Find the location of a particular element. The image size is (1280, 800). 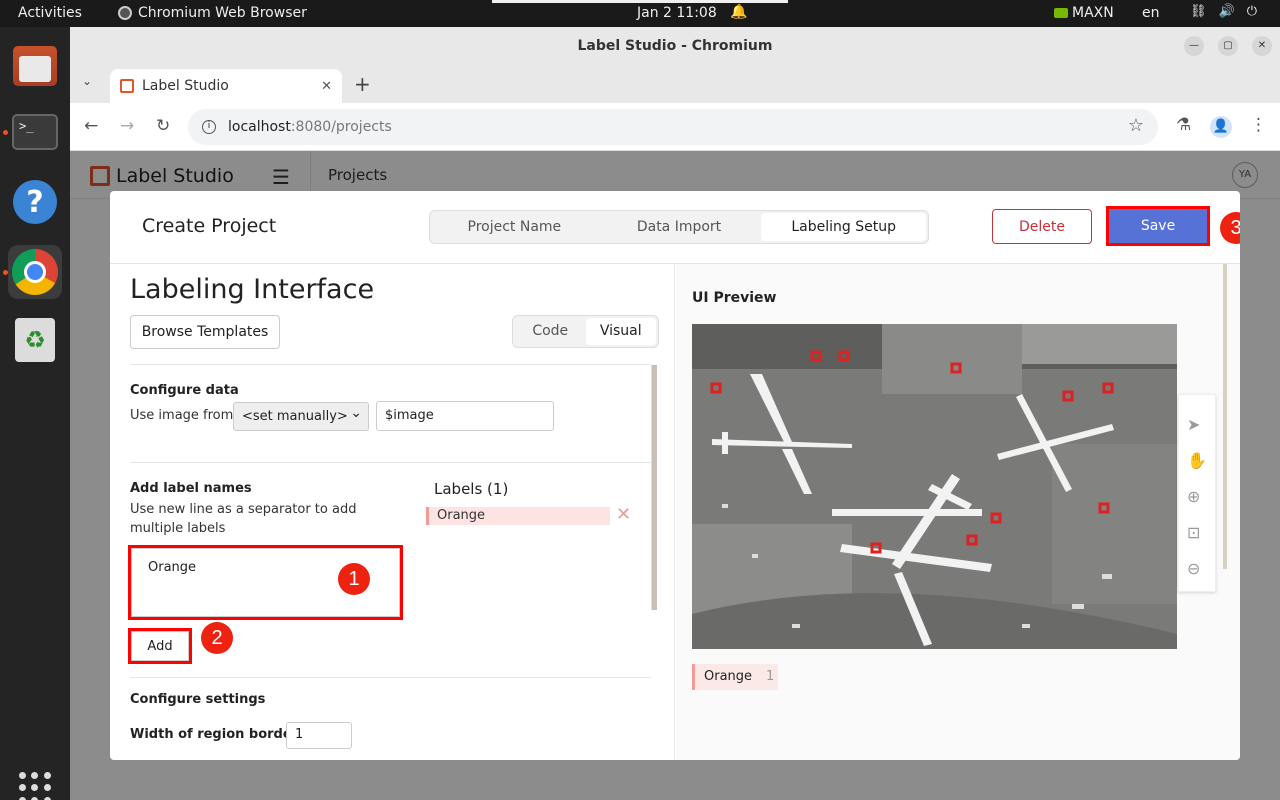

preview-label-orange: Orange 1 is located at coordinates (735, 677).